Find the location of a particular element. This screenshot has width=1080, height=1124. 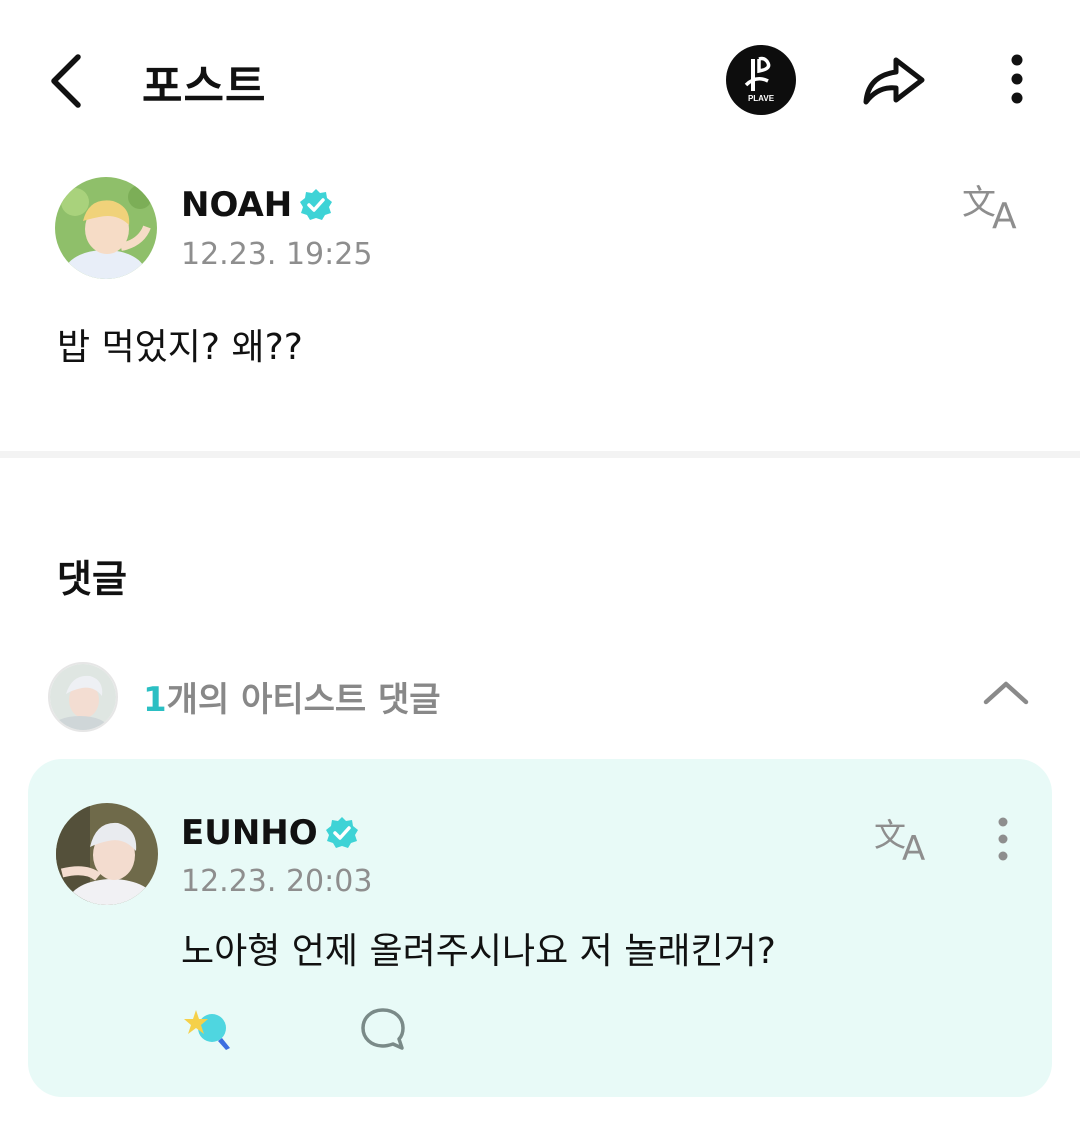

share-arrow-icon is located at coordinates (894, 81).